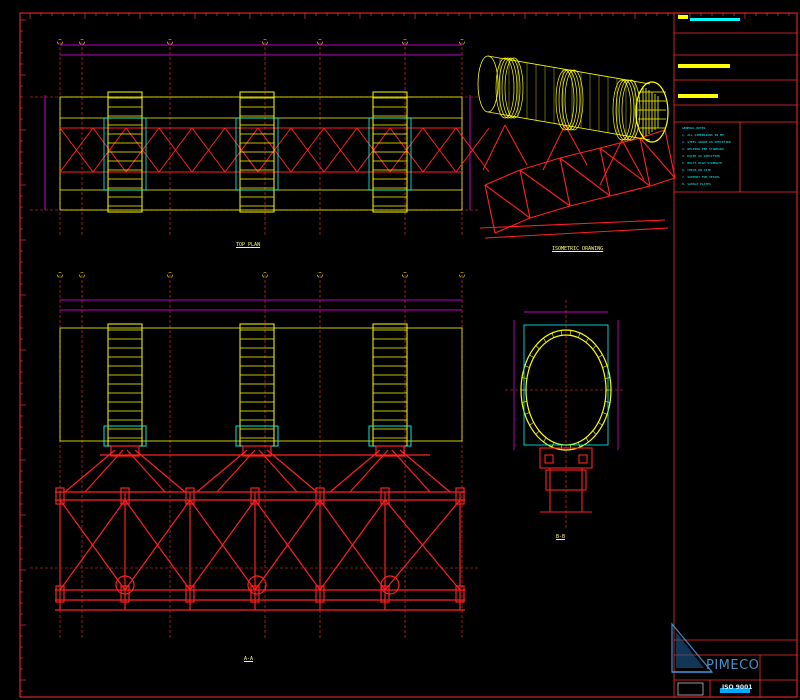  What do you see at coordinates (696, 170) in the screenshot?
I see `note-line: 6. CHECK ON SITE` at bounding box center [696, 170].